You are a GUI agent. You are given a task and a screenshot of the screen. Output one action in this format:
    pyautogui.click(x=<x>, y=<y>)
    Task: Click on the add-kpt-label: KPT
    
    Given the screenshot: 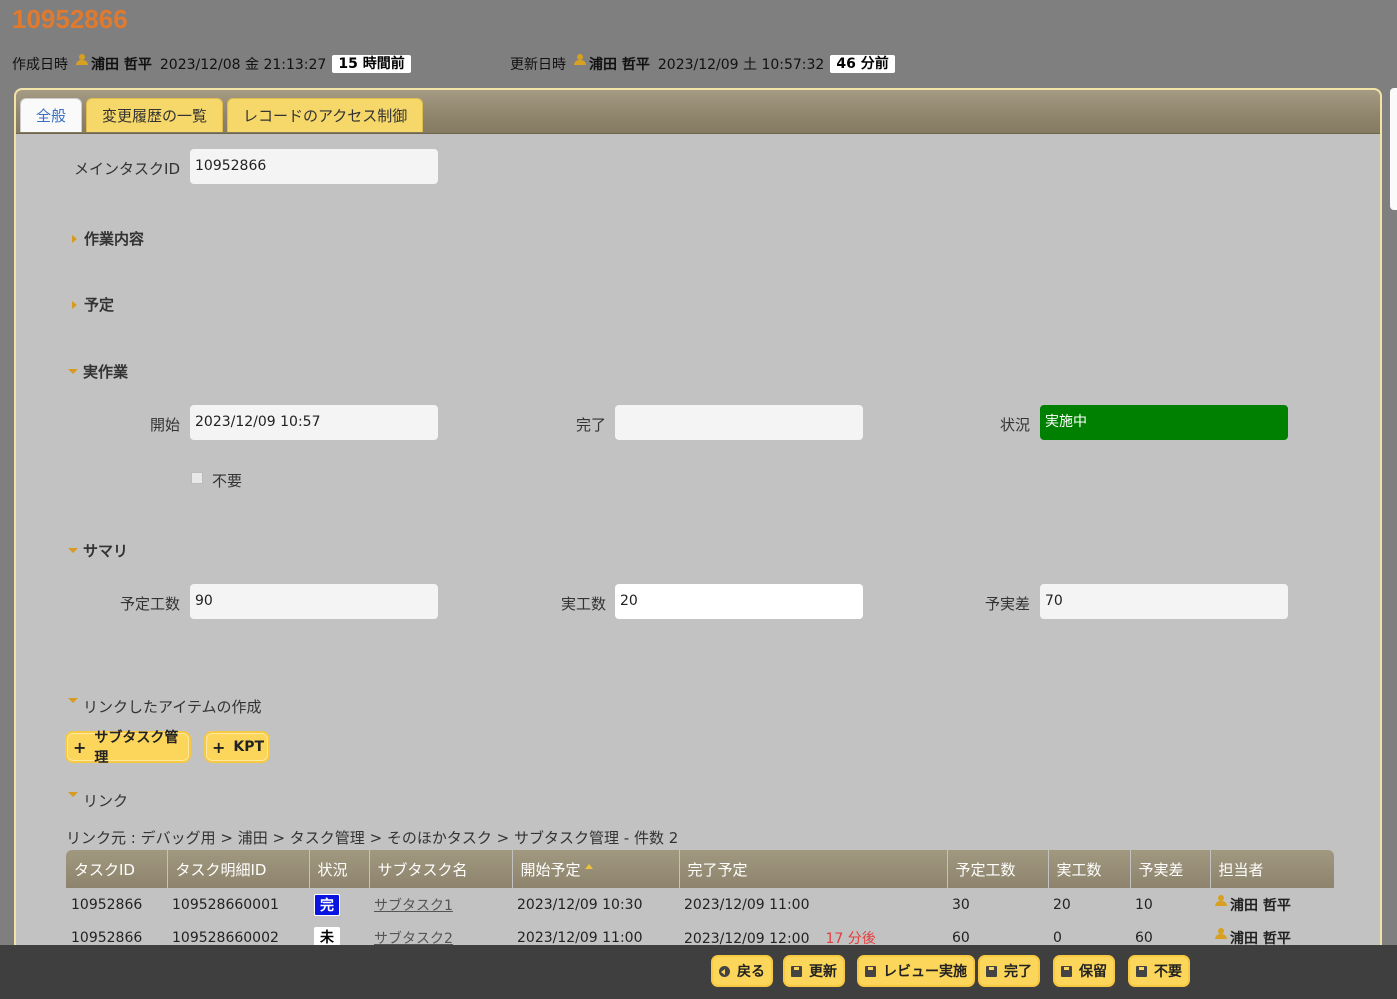 What is the action you would take?
    pyautogui.click(x=249, y=747)
    